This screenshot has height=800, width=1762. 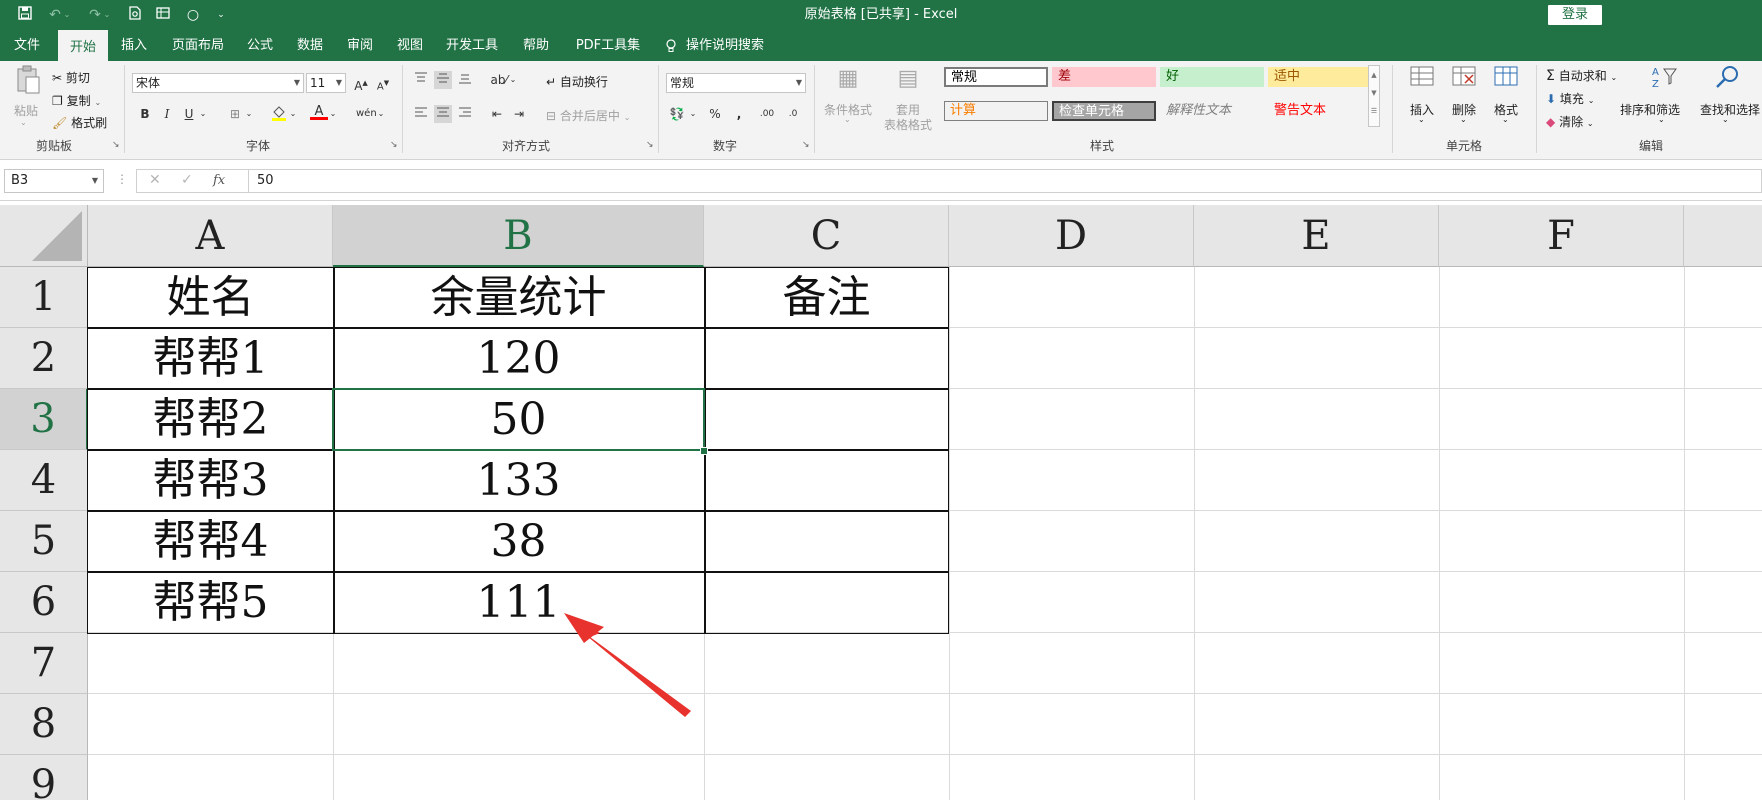 What do you see at coordinates (310, 45) in the screenshot?
I see `tab-data: 数据` at bounding box center [310, 45].